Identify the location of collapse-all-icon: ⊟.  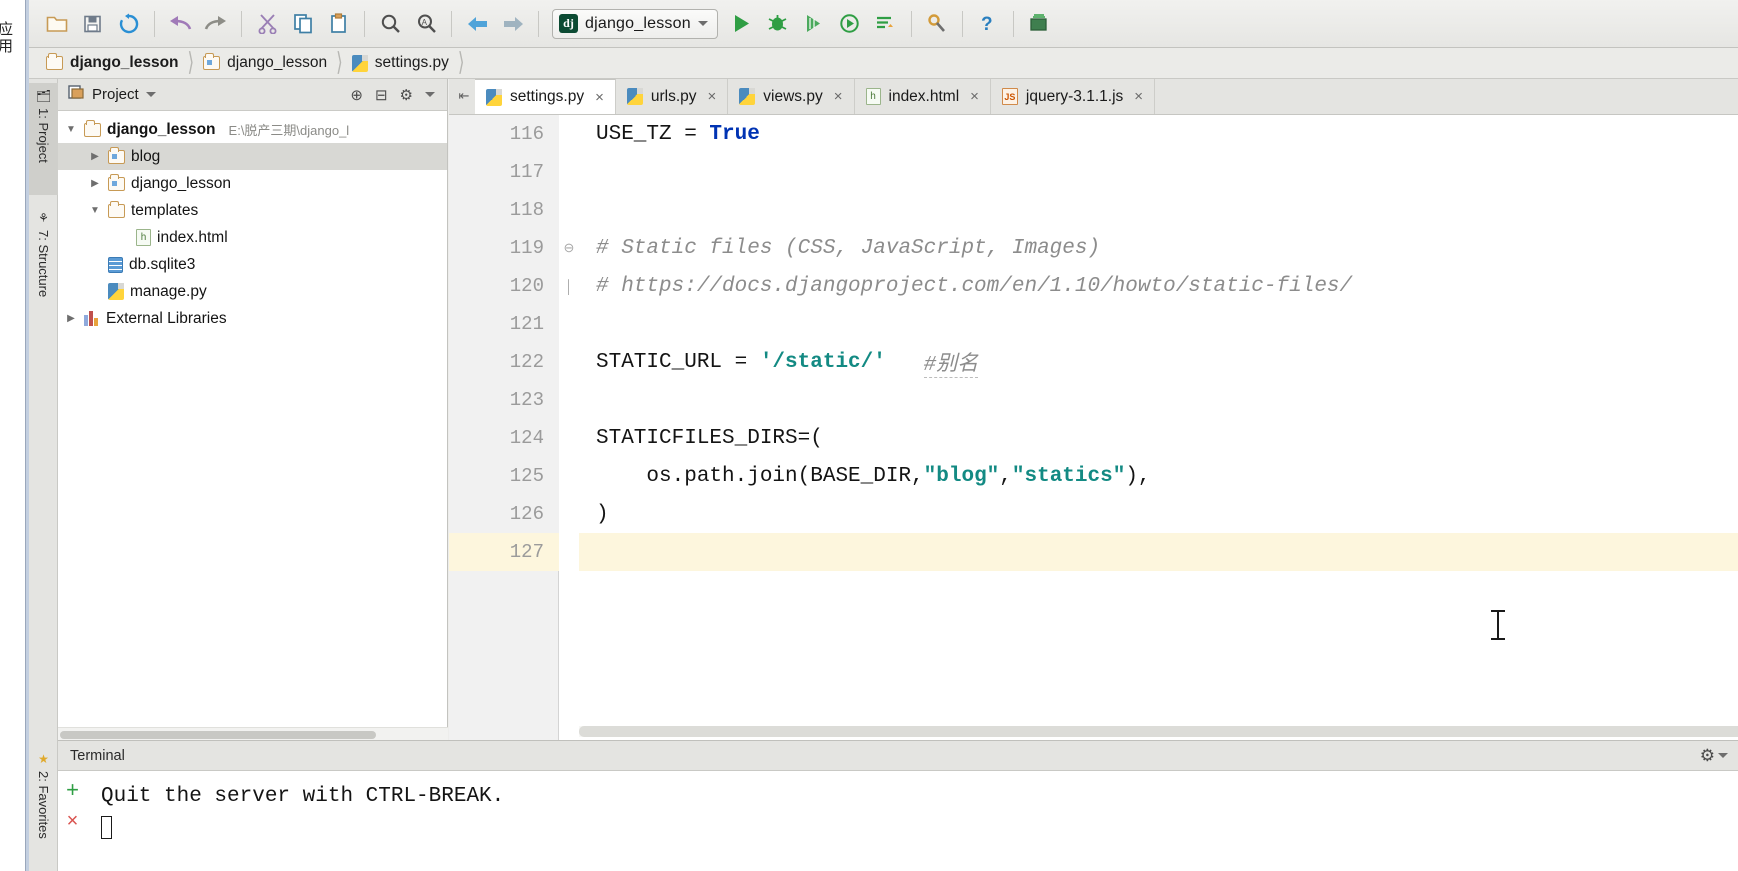
(381, 95).